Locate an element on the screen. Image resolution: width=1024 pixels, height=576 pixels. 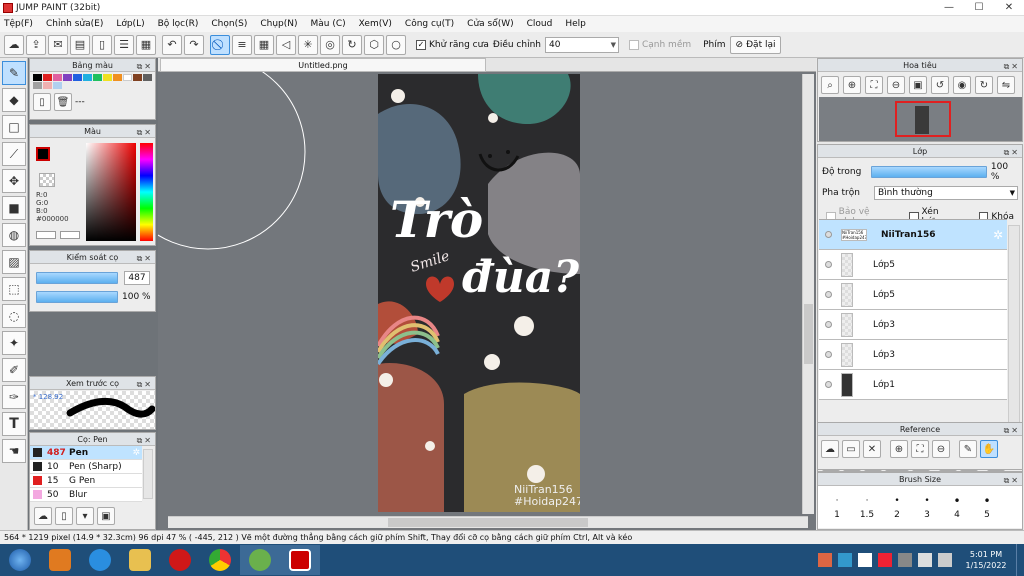
export-icon: ⇪ is located at coordinates (36, 44).